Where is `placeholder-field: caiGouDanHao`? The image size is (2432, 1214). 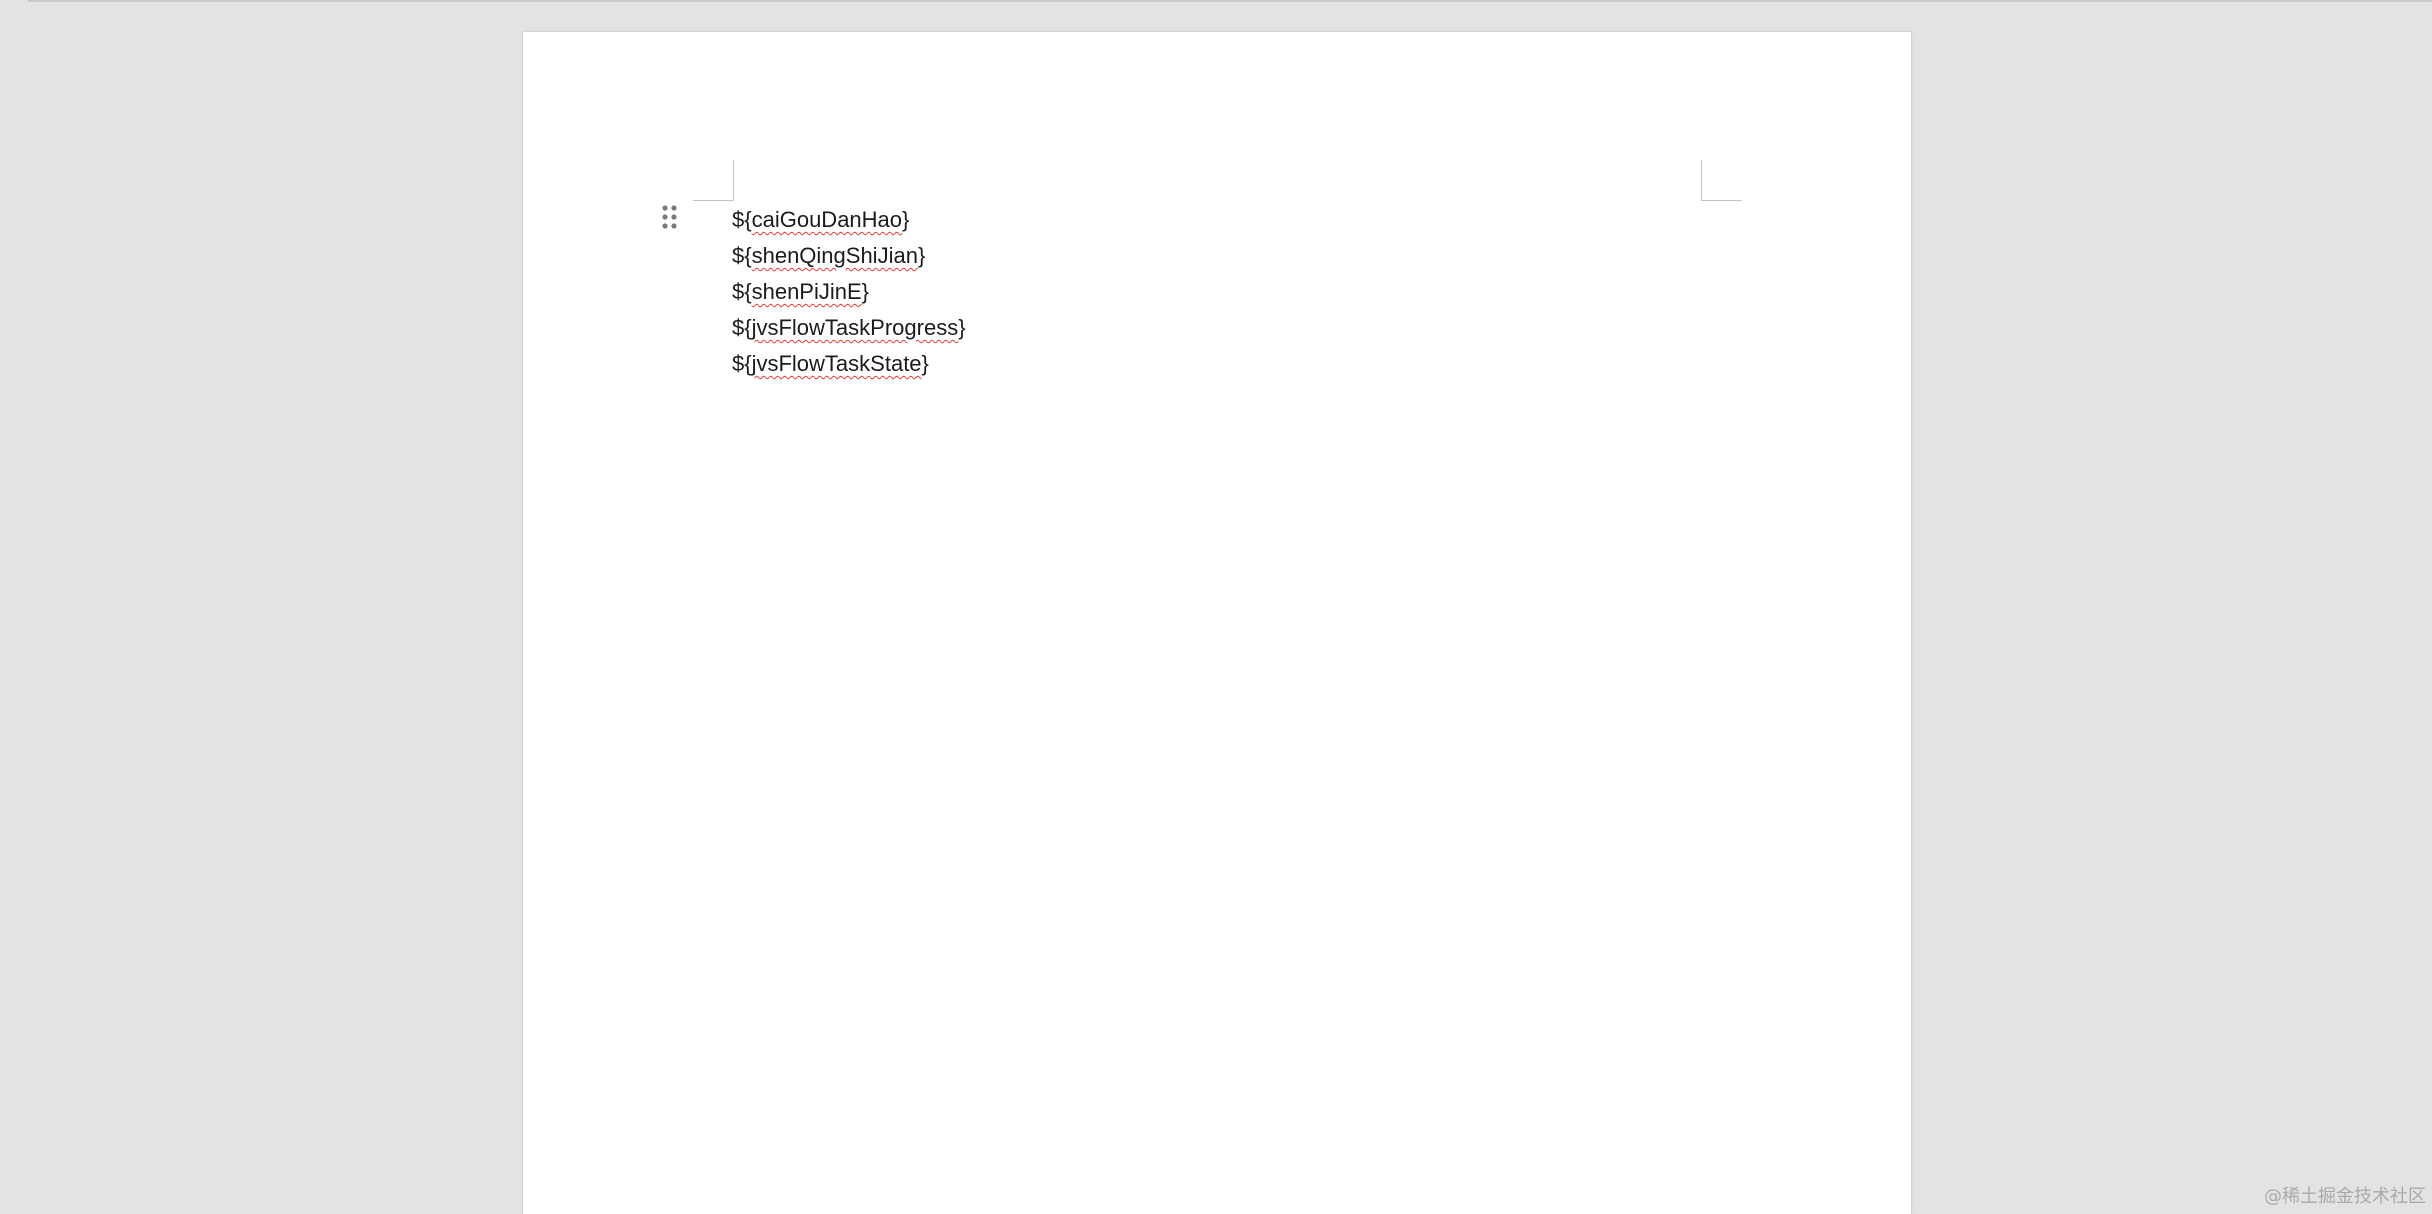 placeholder-field: caiGouDanHao is located at coordinates (827, 219).